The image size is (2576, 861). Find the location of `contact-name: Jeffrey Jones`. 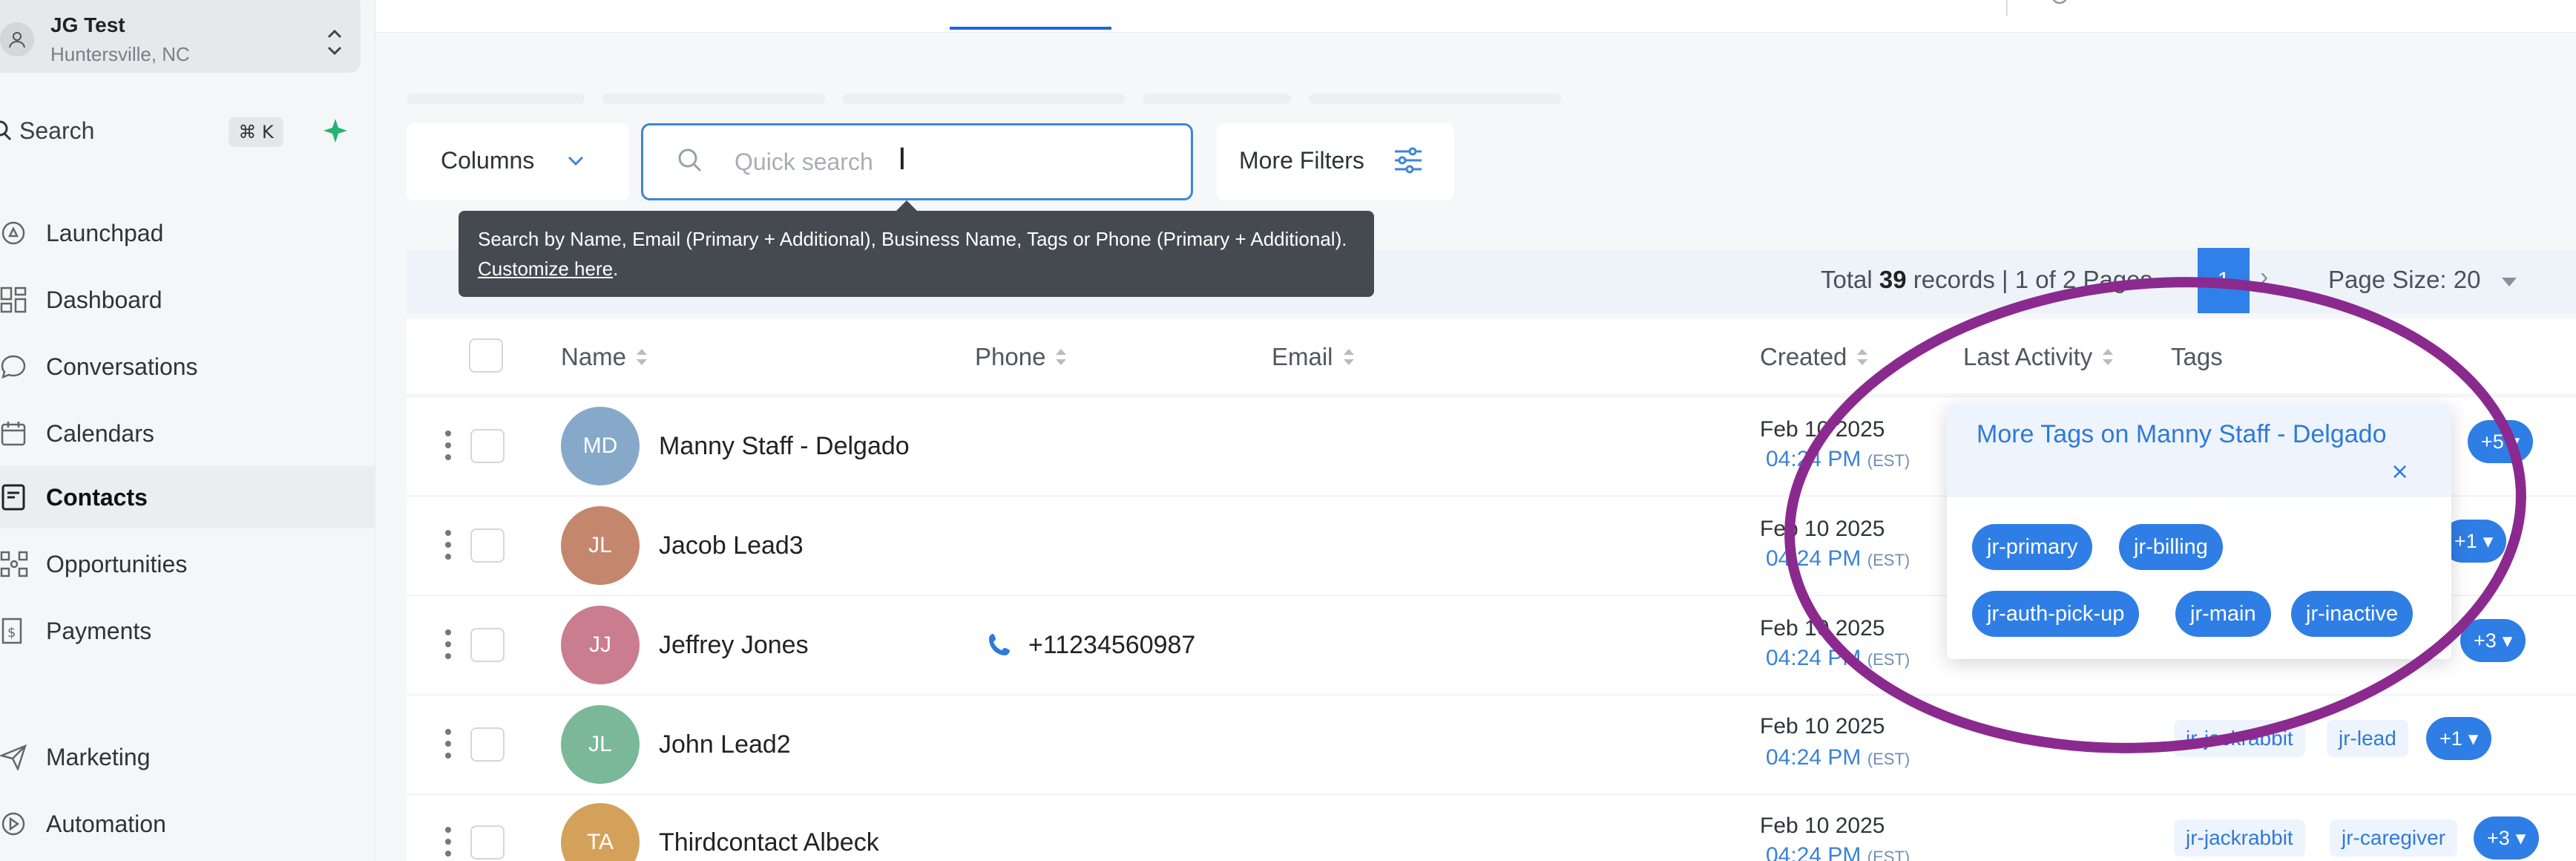

contact-name: Jeffrey Jones is located at coordinates (734, 646).